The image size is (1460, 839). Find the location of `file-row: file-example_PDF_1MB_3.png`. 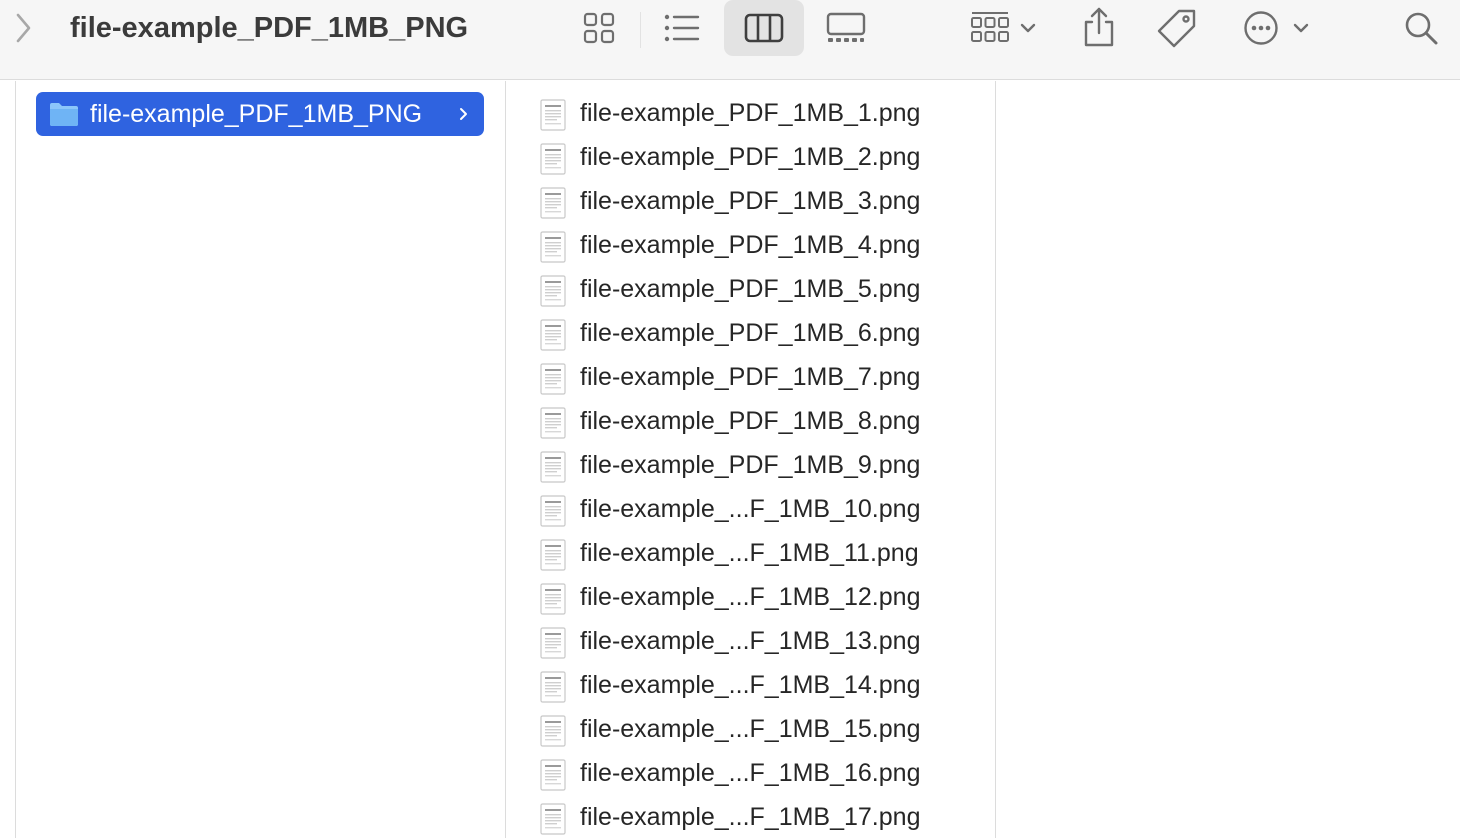

file-row: file-example_PDF_1MB_3.png is located at coordinates (750, 201).